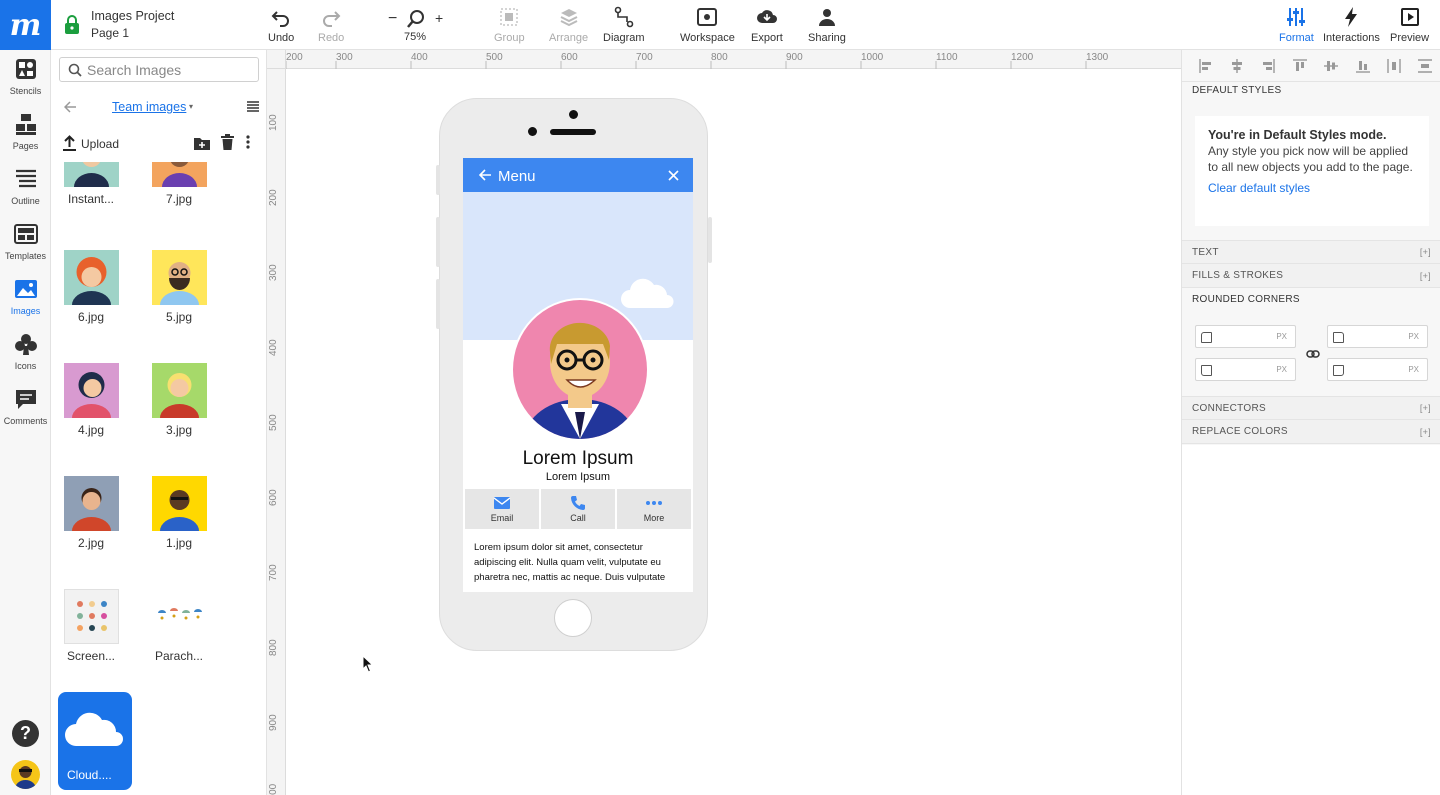 The width and height of the screenshot is (1440, 795). Describe the element at coordinates (573, 618) in the screenshot. I see `phone-home-button` at that location.